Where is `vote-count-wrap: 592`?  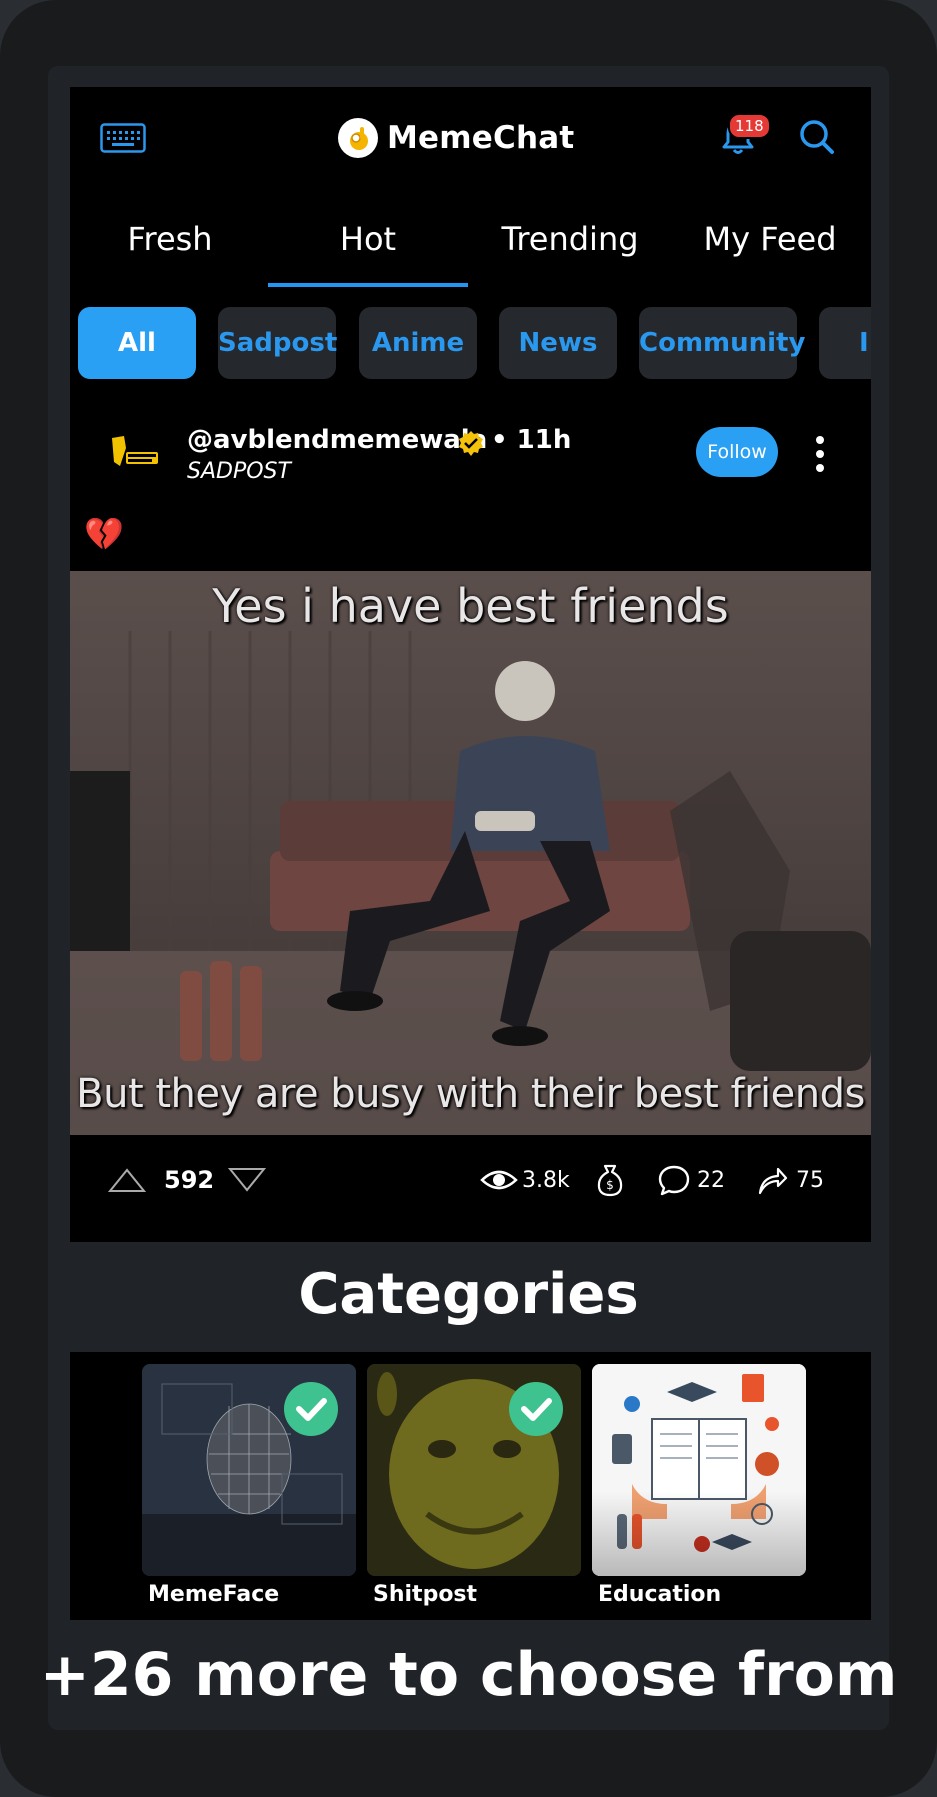 vote-count-wrap: 592 is located at coordinates (189, 1180).